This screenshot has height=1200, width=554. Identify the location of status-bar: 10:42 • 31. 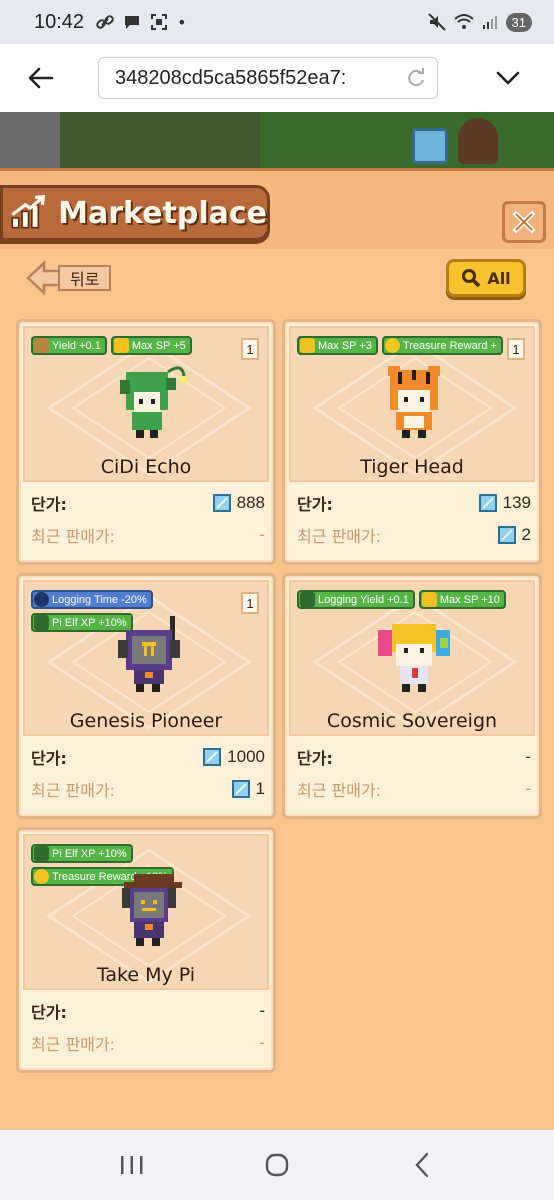
(277, 22).